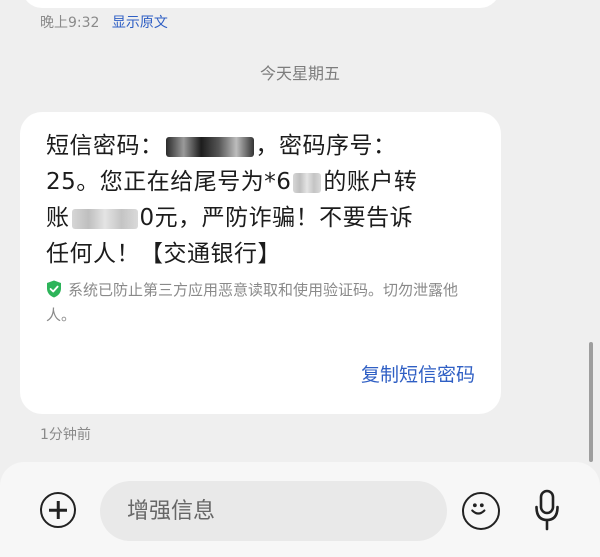 This screenshot has height=557, width=600. Describe the element at coordinates (591, 402) in the screenshot. I see `scrollbar-thumb` at that location.